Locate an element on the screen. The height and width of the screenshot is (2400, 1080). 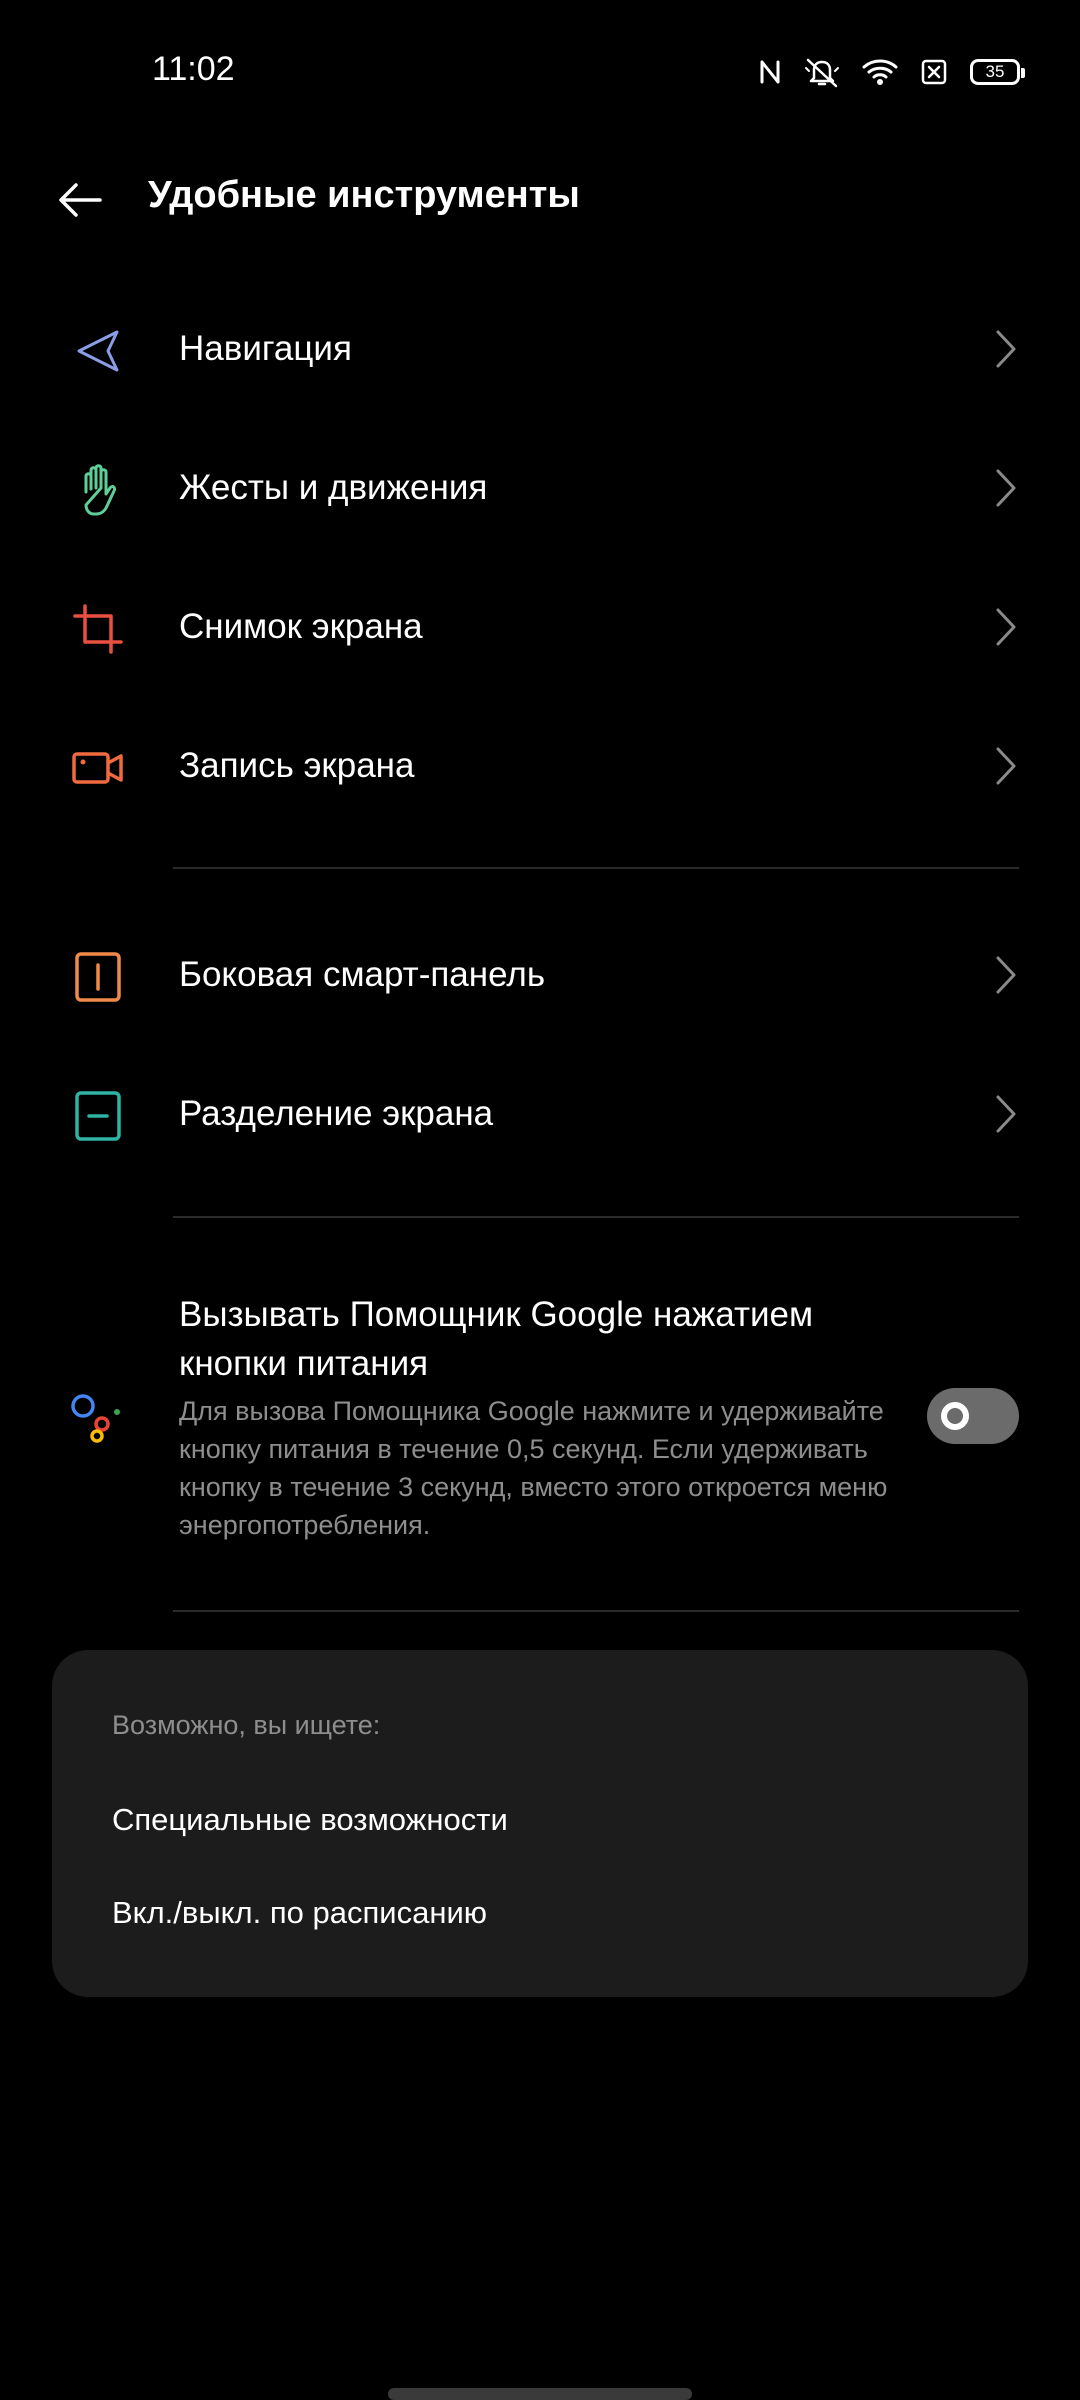
menu-item-label: Навигация is located at coordinates (265, 348).